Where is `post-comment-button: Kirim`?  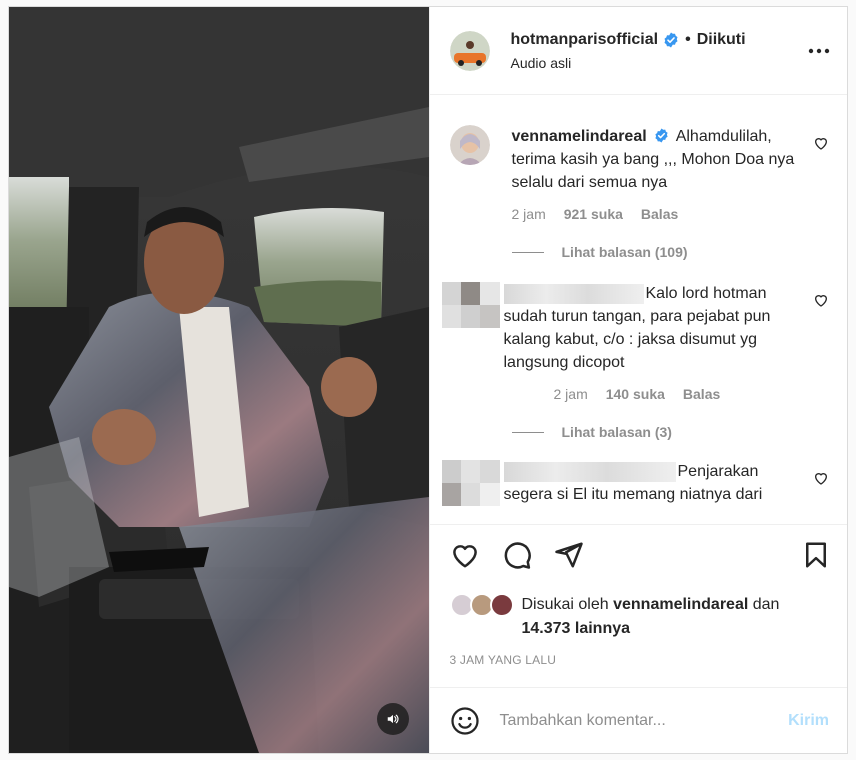 post-comment-button: Kirim is located at coordinates (808, 721).